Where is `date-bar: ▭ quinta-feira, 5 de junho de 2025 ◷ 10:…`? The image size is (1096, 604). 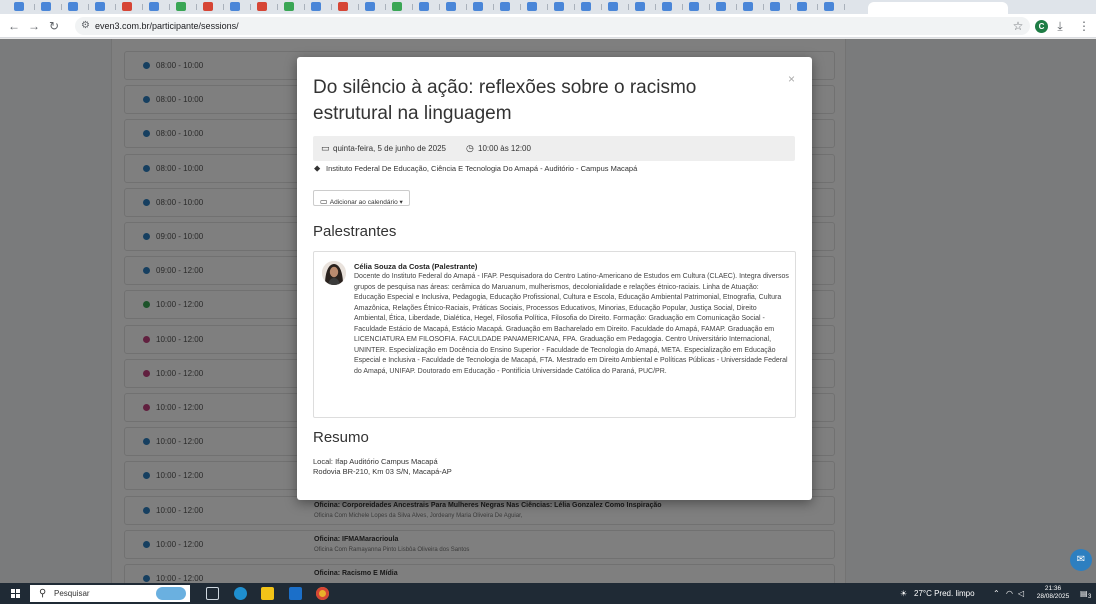 date-bar: ▭ quinta-feira, 5 de junho de 2025 ◷ 10:… is located at coordinates (554, 148).